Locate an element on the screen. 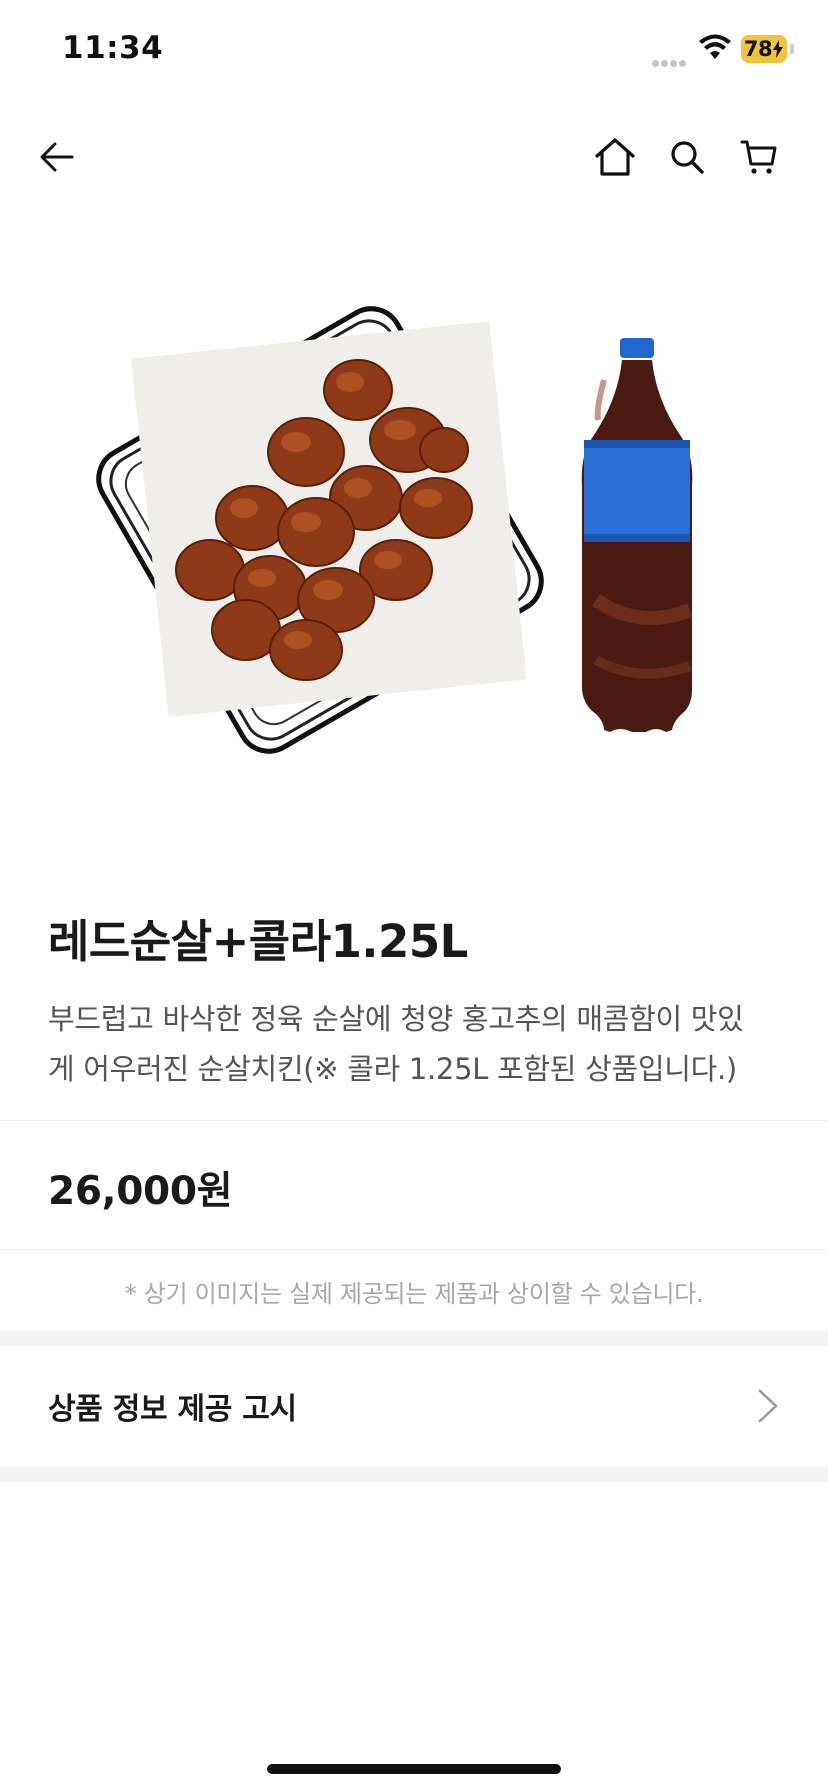 The image size is (828, 1792). battery-cap is located at coordinates (792, 49).